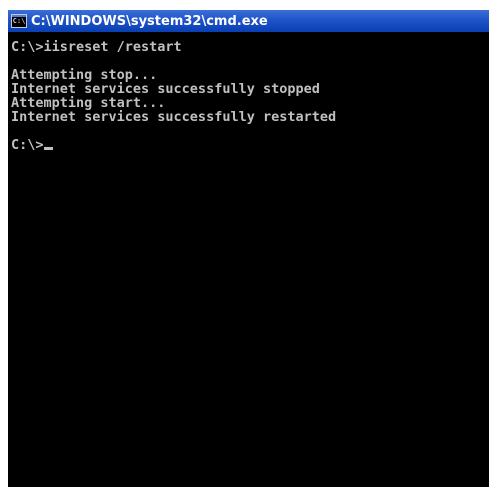 The height and width of the screenshot is (487, 489). What do you see at coordinates (96, 47) in the screenshot?
I see `console-line-command: C:\>iisreset /restart` at bounding box center [96, 47].